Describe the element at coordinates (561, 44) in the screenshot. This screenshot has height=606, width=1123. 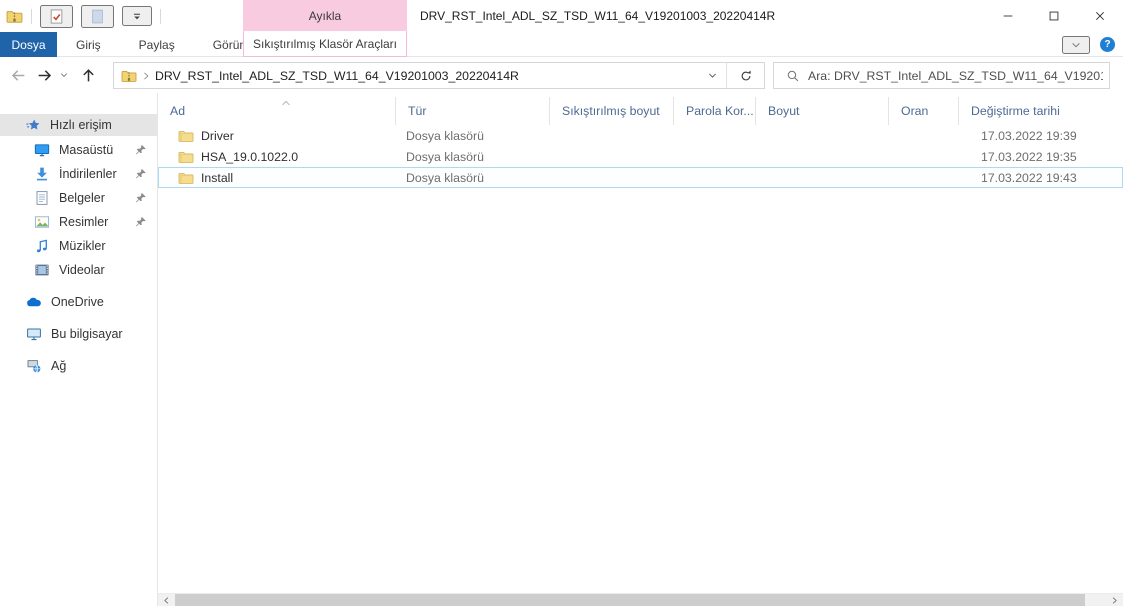
I see `ribbon-tab-row: Dosya Giriş Paylaş Görünüm` at that location.